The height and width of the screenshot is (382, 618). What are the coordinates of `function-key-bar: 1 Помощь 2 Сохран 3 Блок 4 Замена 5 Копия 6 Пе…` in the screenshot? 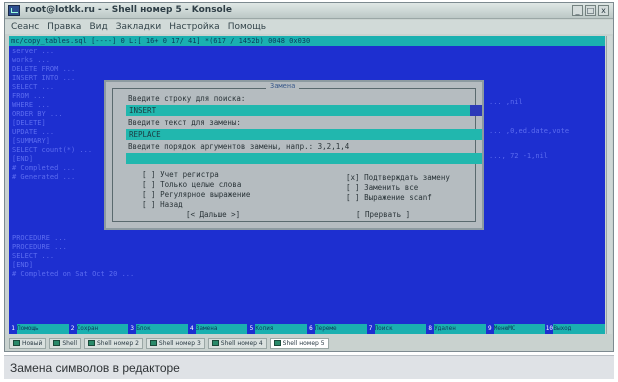 It's located at (307, 329).